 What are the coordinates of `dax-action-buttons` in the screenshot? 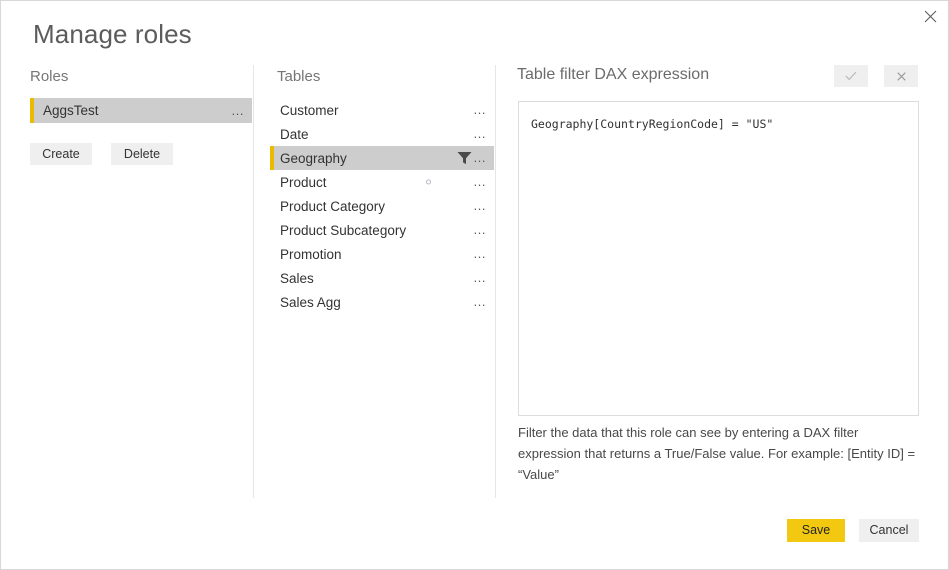 It's located at (876, 76).